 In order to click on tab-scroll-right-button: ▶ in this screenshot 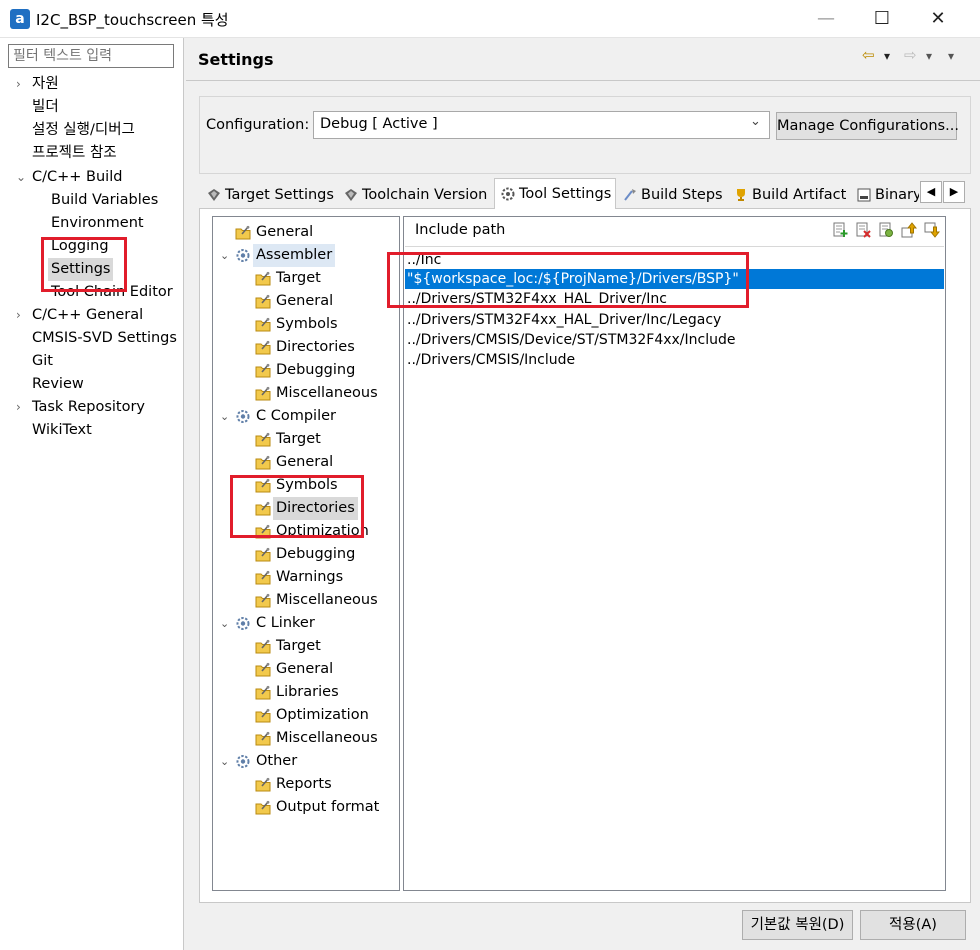, I will do `click(954, 192)`.